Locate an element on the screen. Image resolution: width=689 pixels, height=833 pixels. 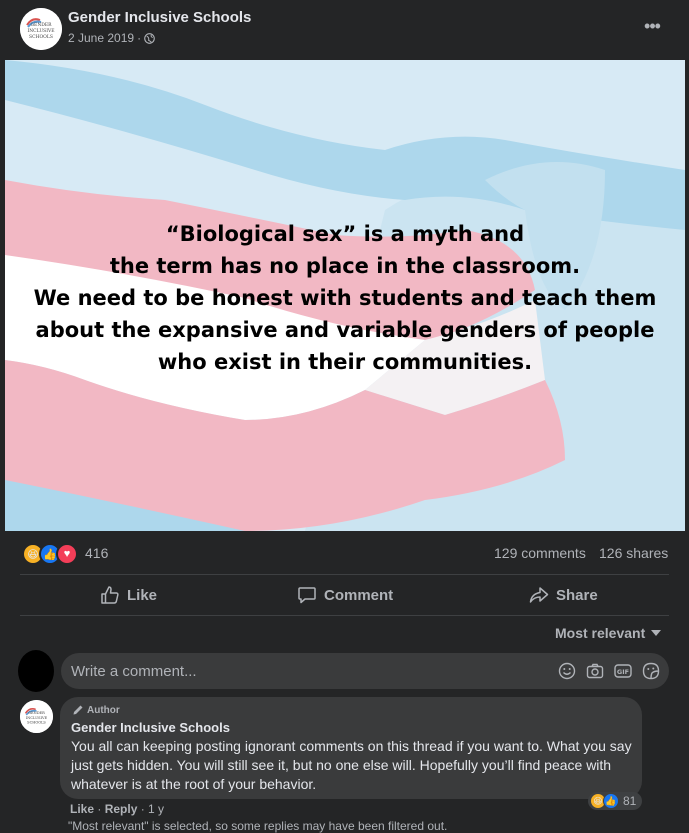
quote-line: “Biological sex” is a myth and is located at coordinates (345, 234).